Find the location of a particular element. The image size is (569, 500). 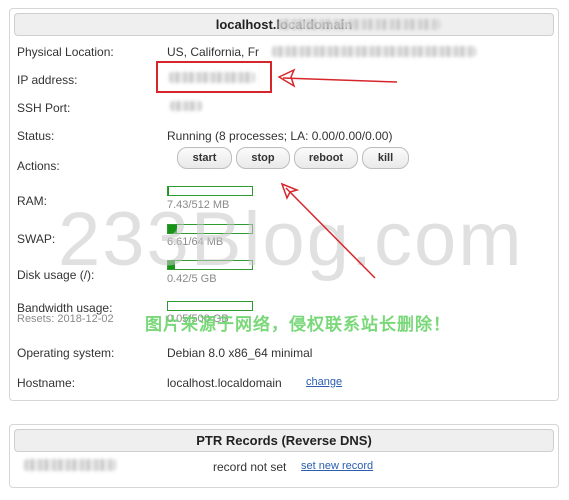

ip-highlight-box is located at coordinates (214, 77).